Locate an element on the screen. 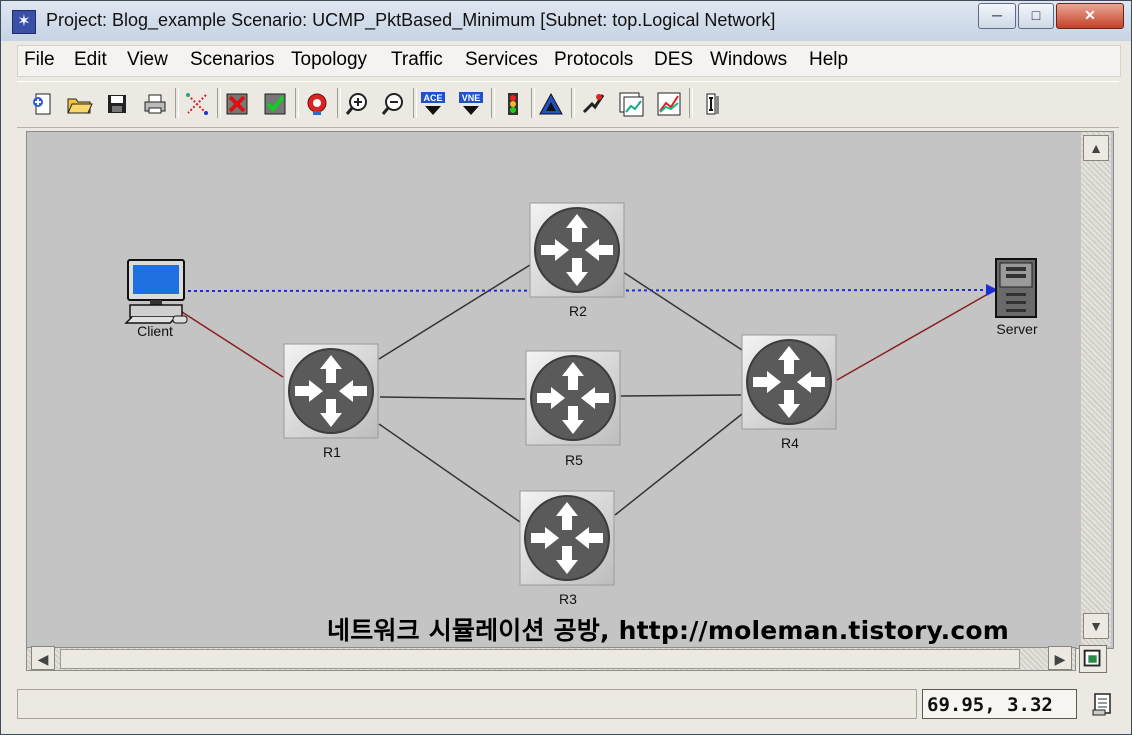 The height and width of the screenshot is (735, 1132). vertical-scrollbar: ▲ ▼ is located at coordinates (1096, 389).